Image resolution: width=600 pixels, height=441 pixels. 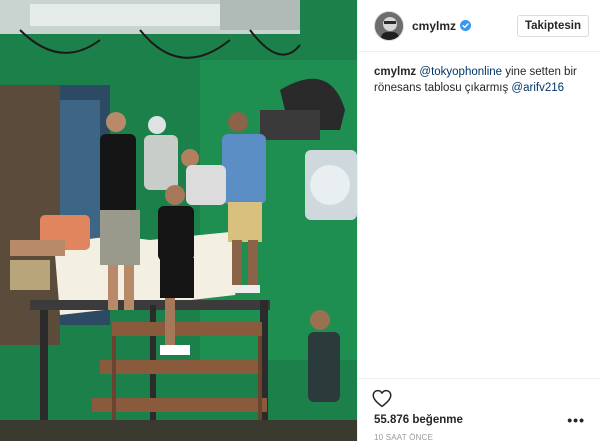 What do you see at coordinates (552, 25) in the screenshot?
I see `following-button: Takiptesin` at bounding box center [552, 25].